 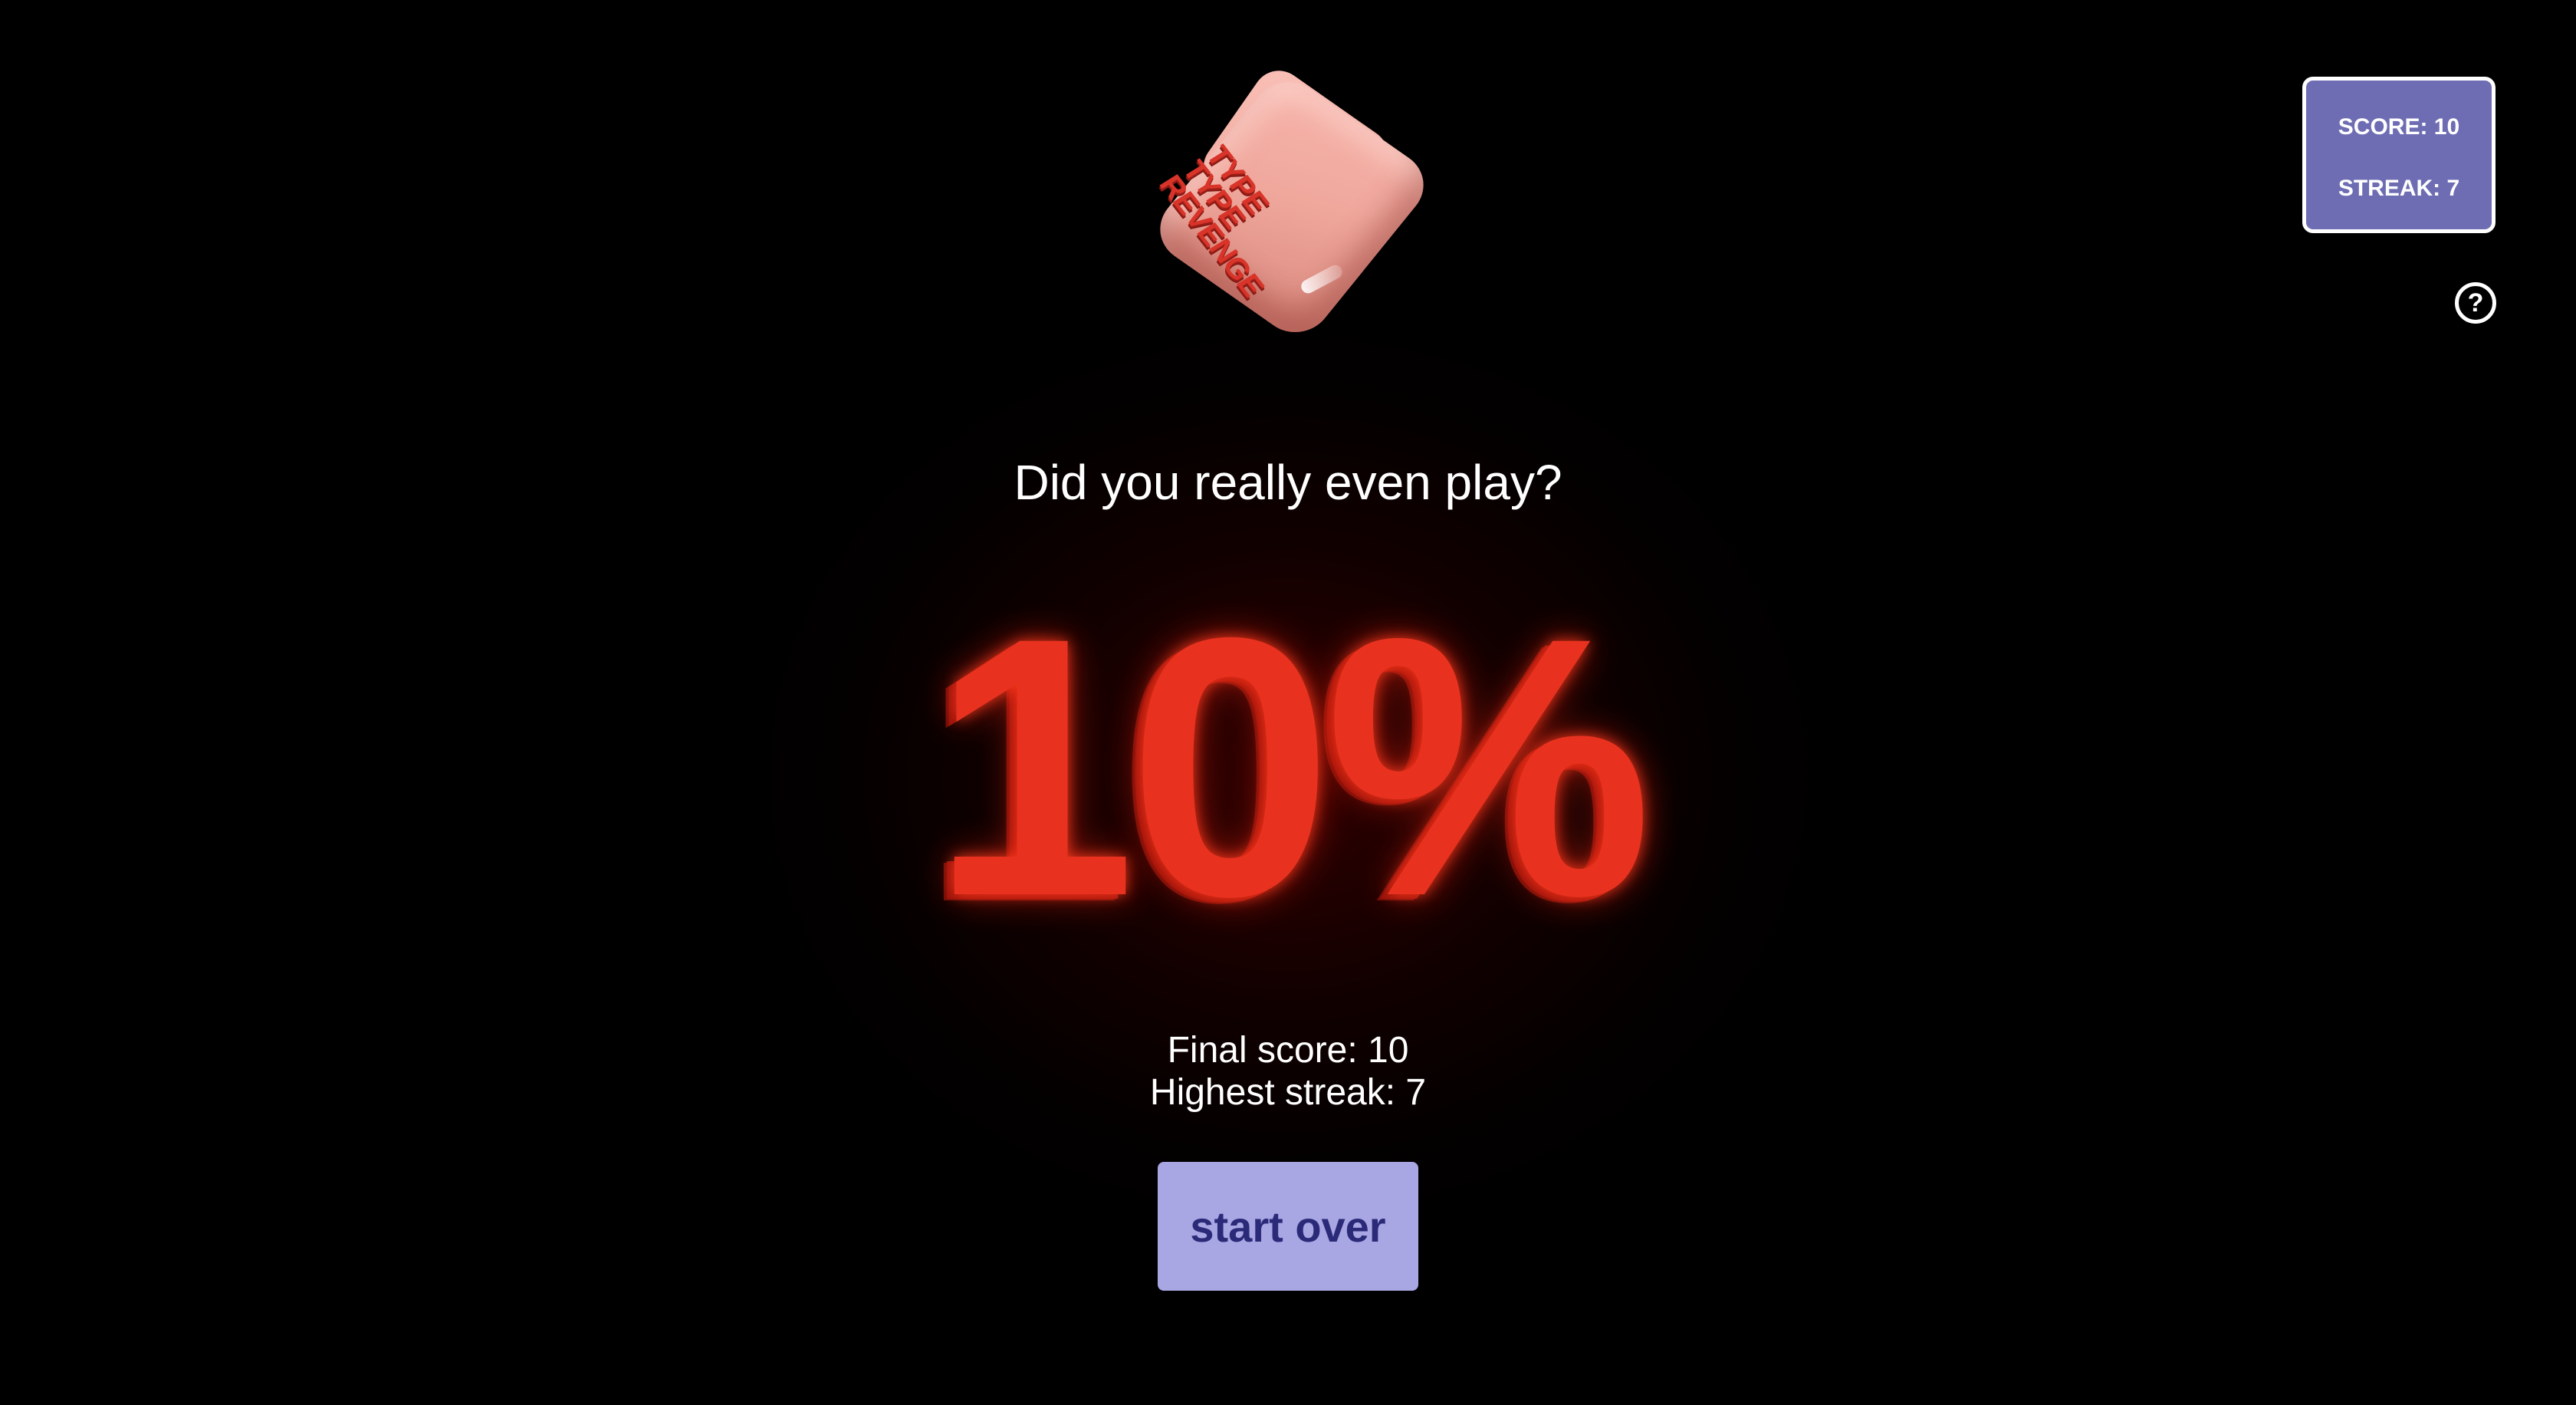 I want to click on highest-streak: Highest streak: 7, so click(x=1288, y=1093).